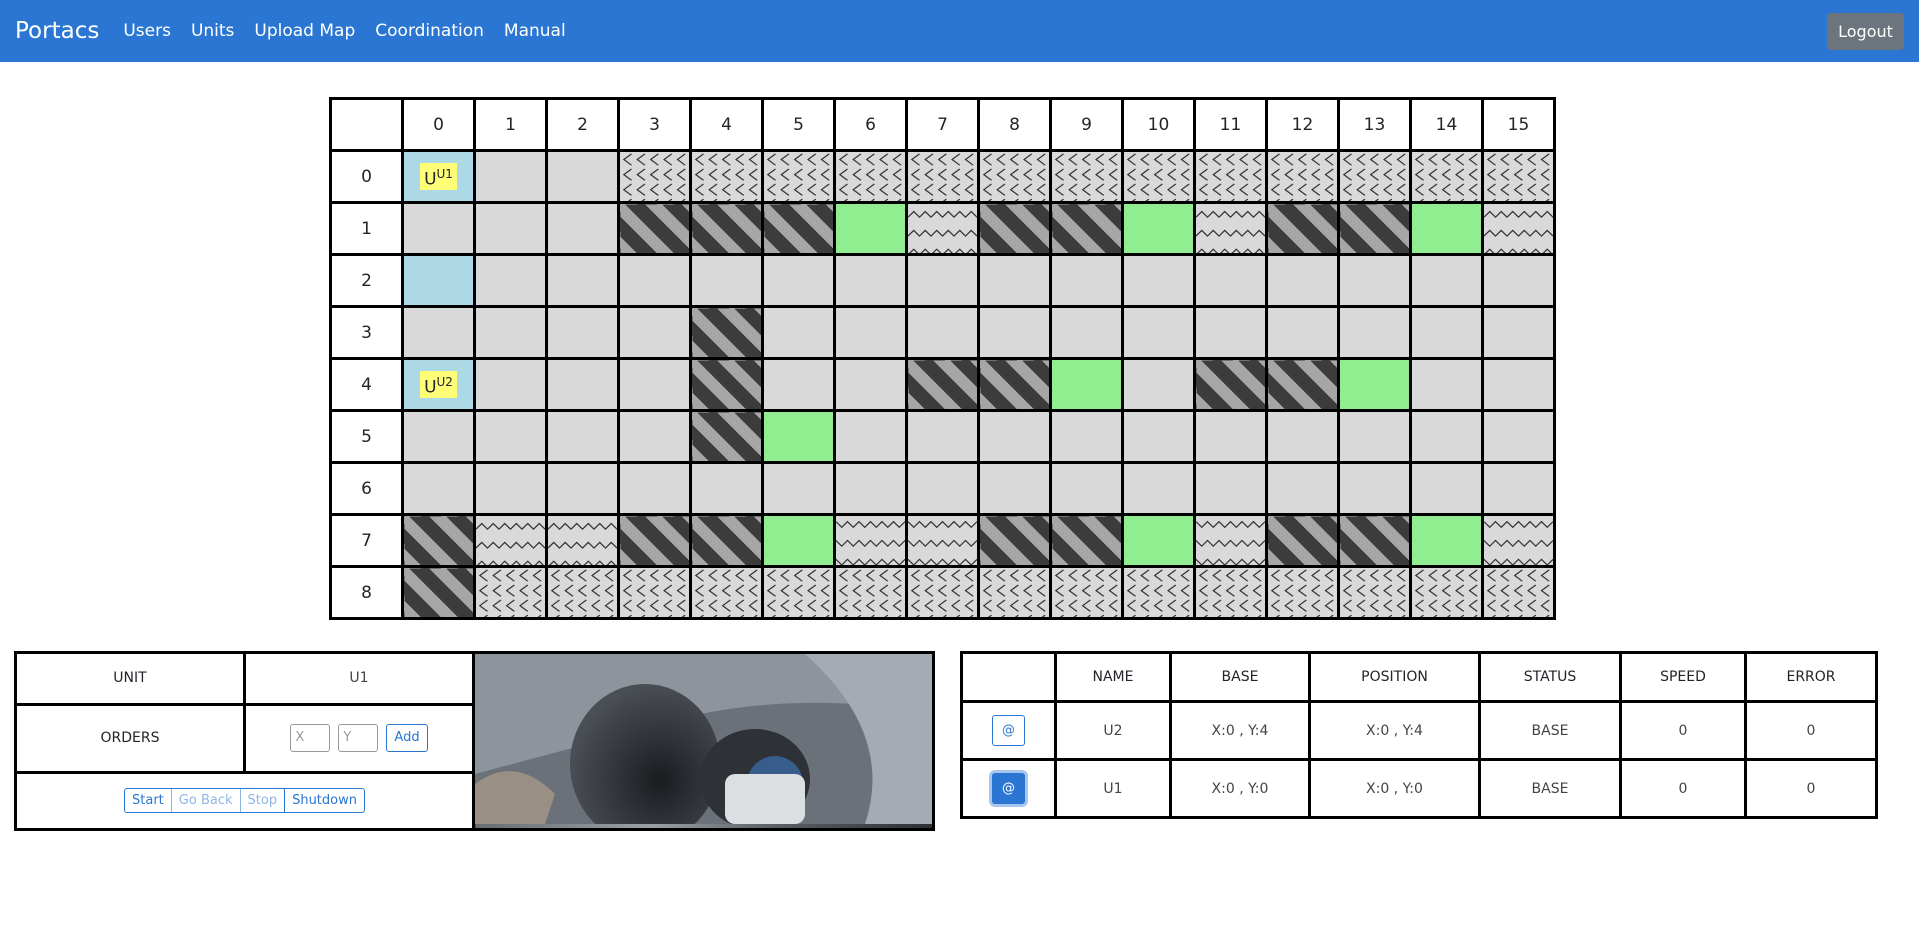 This screenshot has width=1919, height=938. What do you see at coordinates (535, 31) in the screenshot?
I see `nav-manual: Manual` at bounding box center [535, 31].